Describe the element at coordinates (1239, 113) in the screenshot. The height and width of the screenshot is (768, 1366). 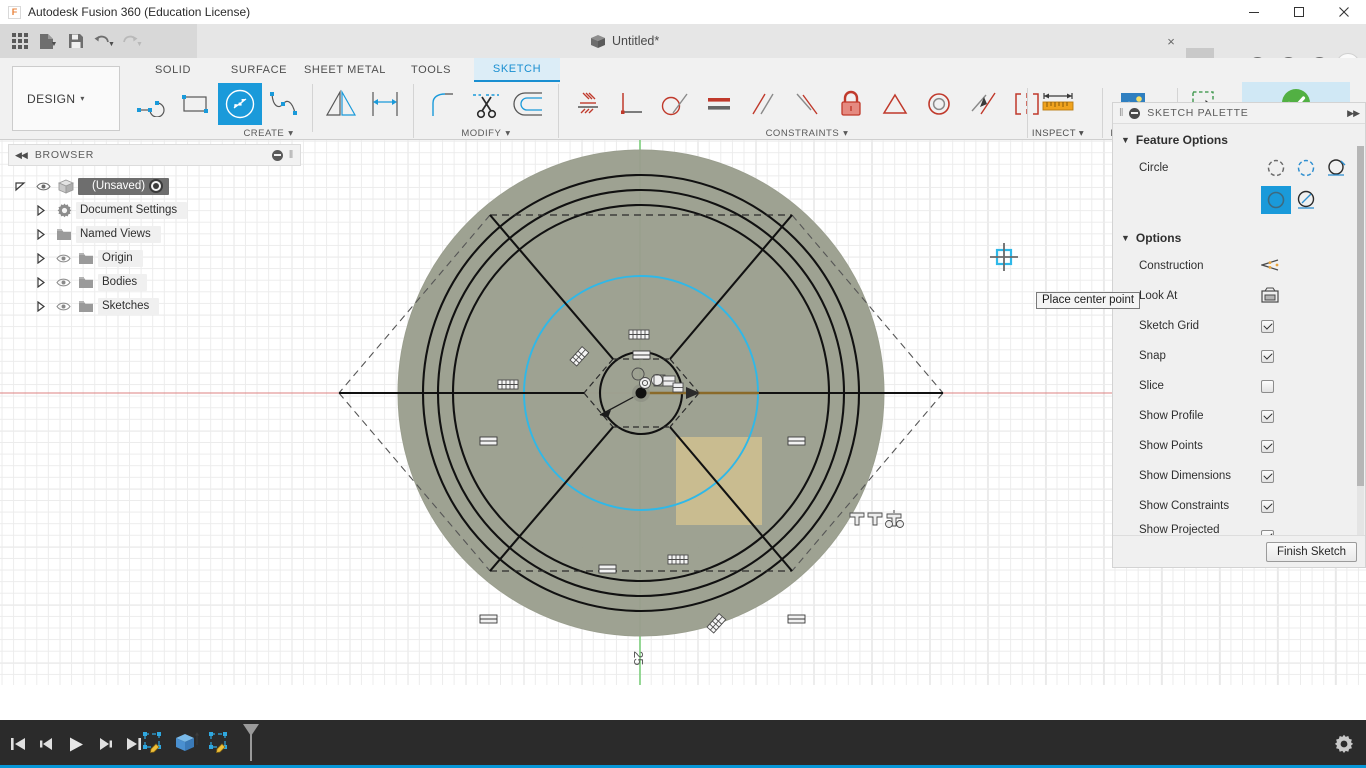
I see `sketch-palette-header: ‖ SKETCH PALETTE ▶▶` at that location.